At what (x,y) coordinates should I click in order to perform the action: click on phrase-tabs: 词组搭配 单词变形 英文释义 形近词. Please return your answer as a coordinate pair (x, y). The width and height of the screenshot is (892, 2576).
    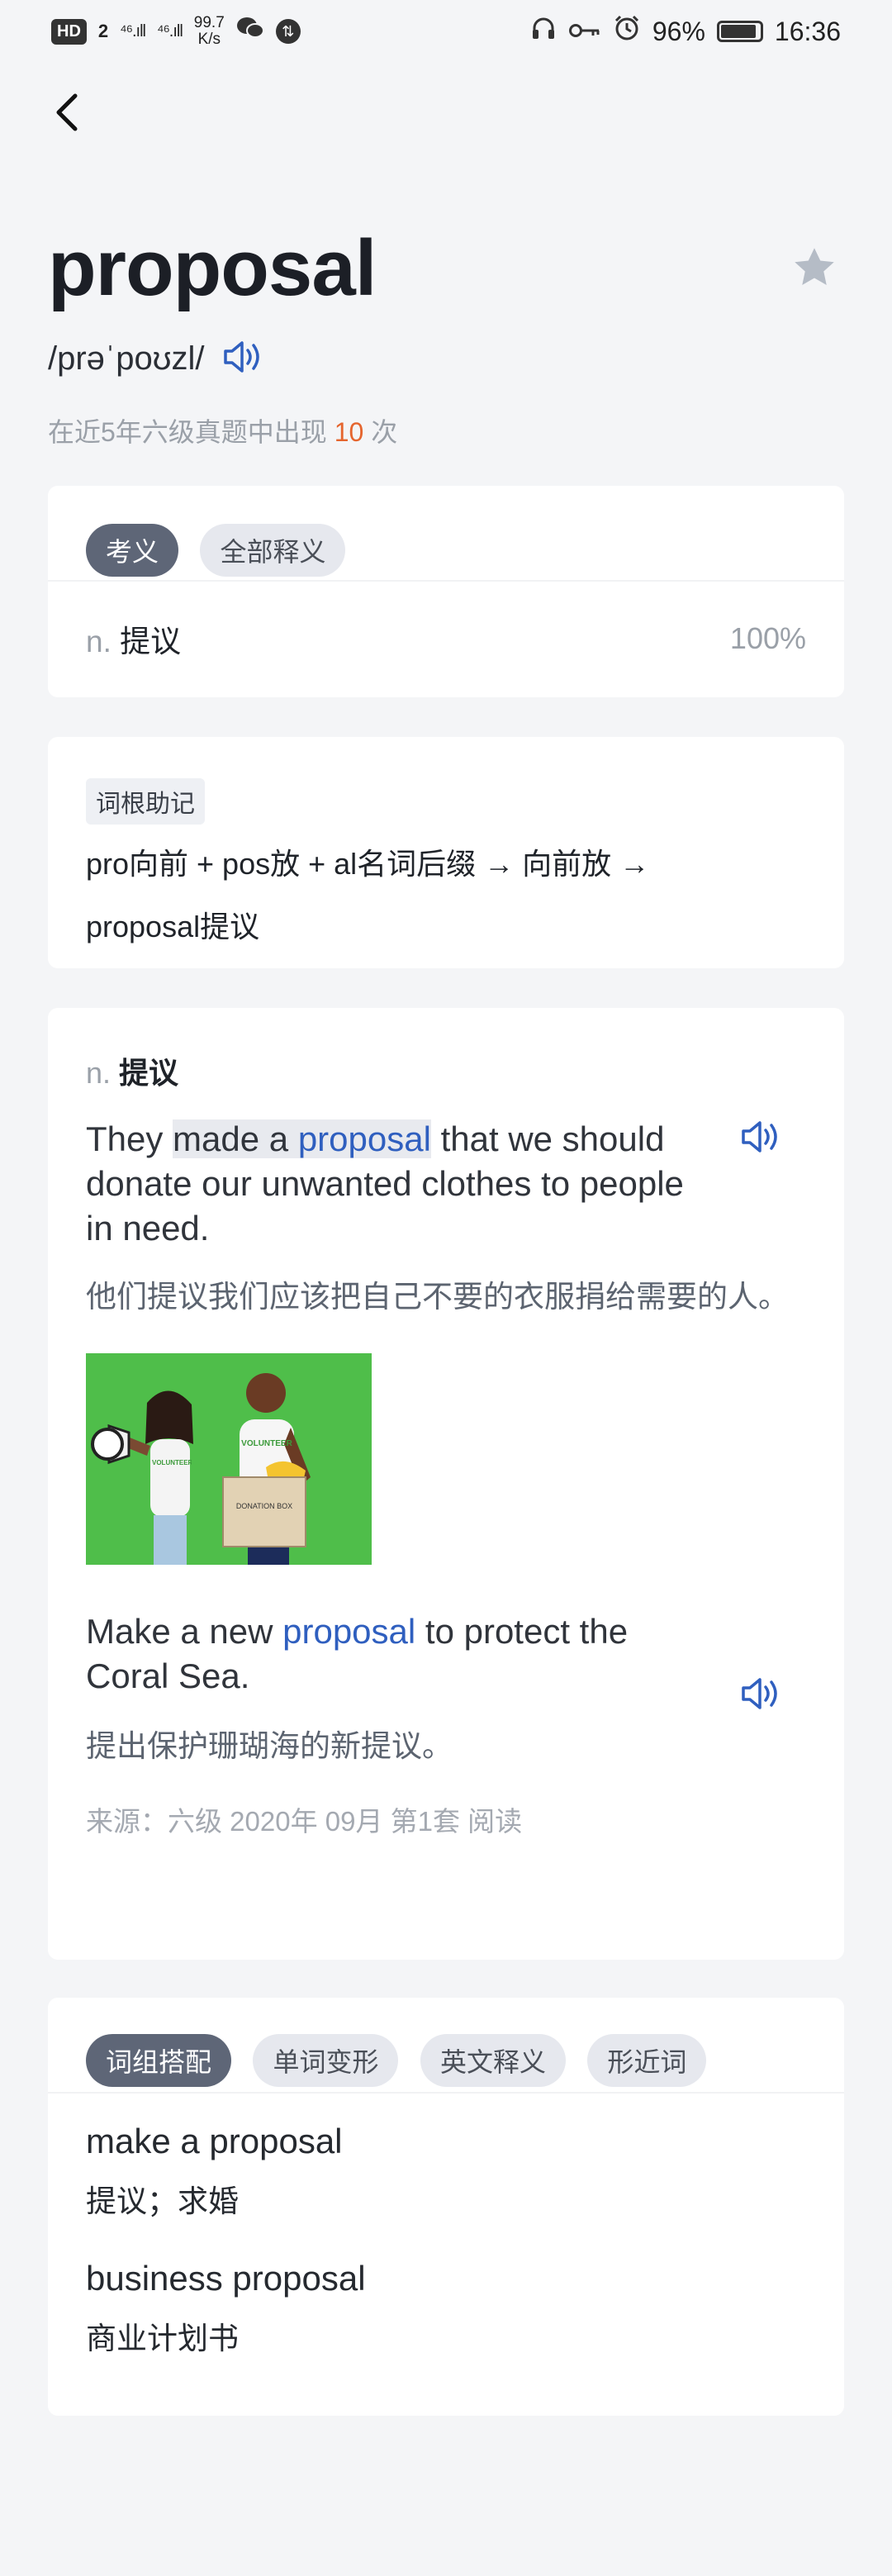
    Looking at the image, I should click on (446, 2060).